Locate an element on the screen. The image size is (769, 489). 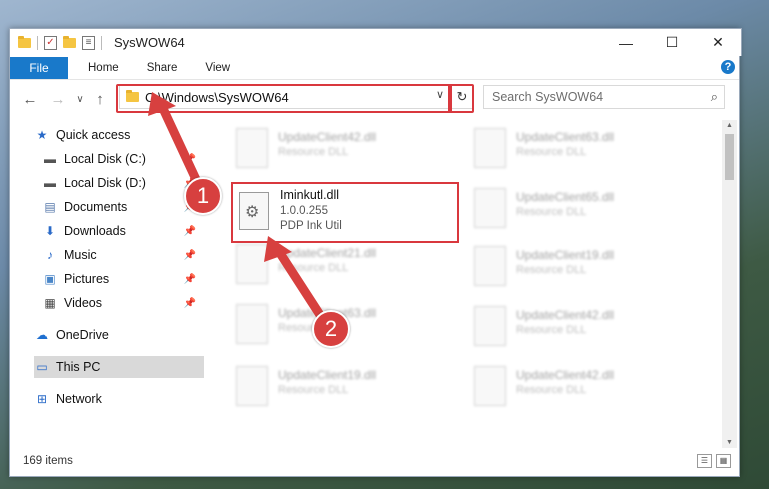
step-badge-1: 1 is located at coordinates (203, 196).